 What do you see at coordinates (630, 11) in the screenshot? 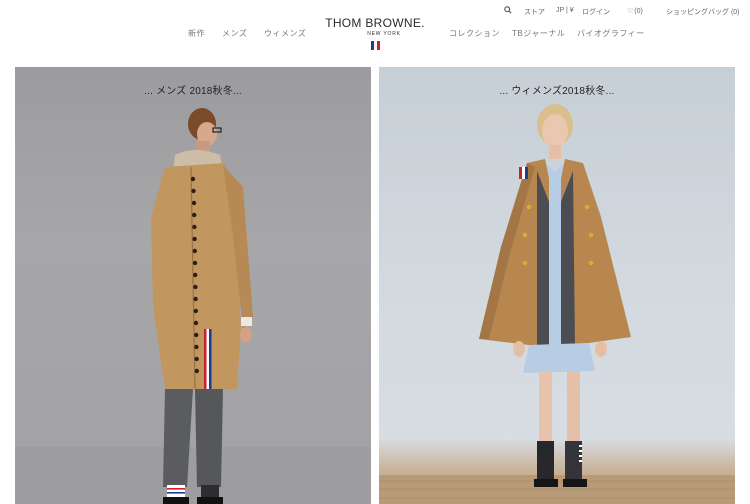
I see `heart-icon: ♡` at bounding box center [630, 11].